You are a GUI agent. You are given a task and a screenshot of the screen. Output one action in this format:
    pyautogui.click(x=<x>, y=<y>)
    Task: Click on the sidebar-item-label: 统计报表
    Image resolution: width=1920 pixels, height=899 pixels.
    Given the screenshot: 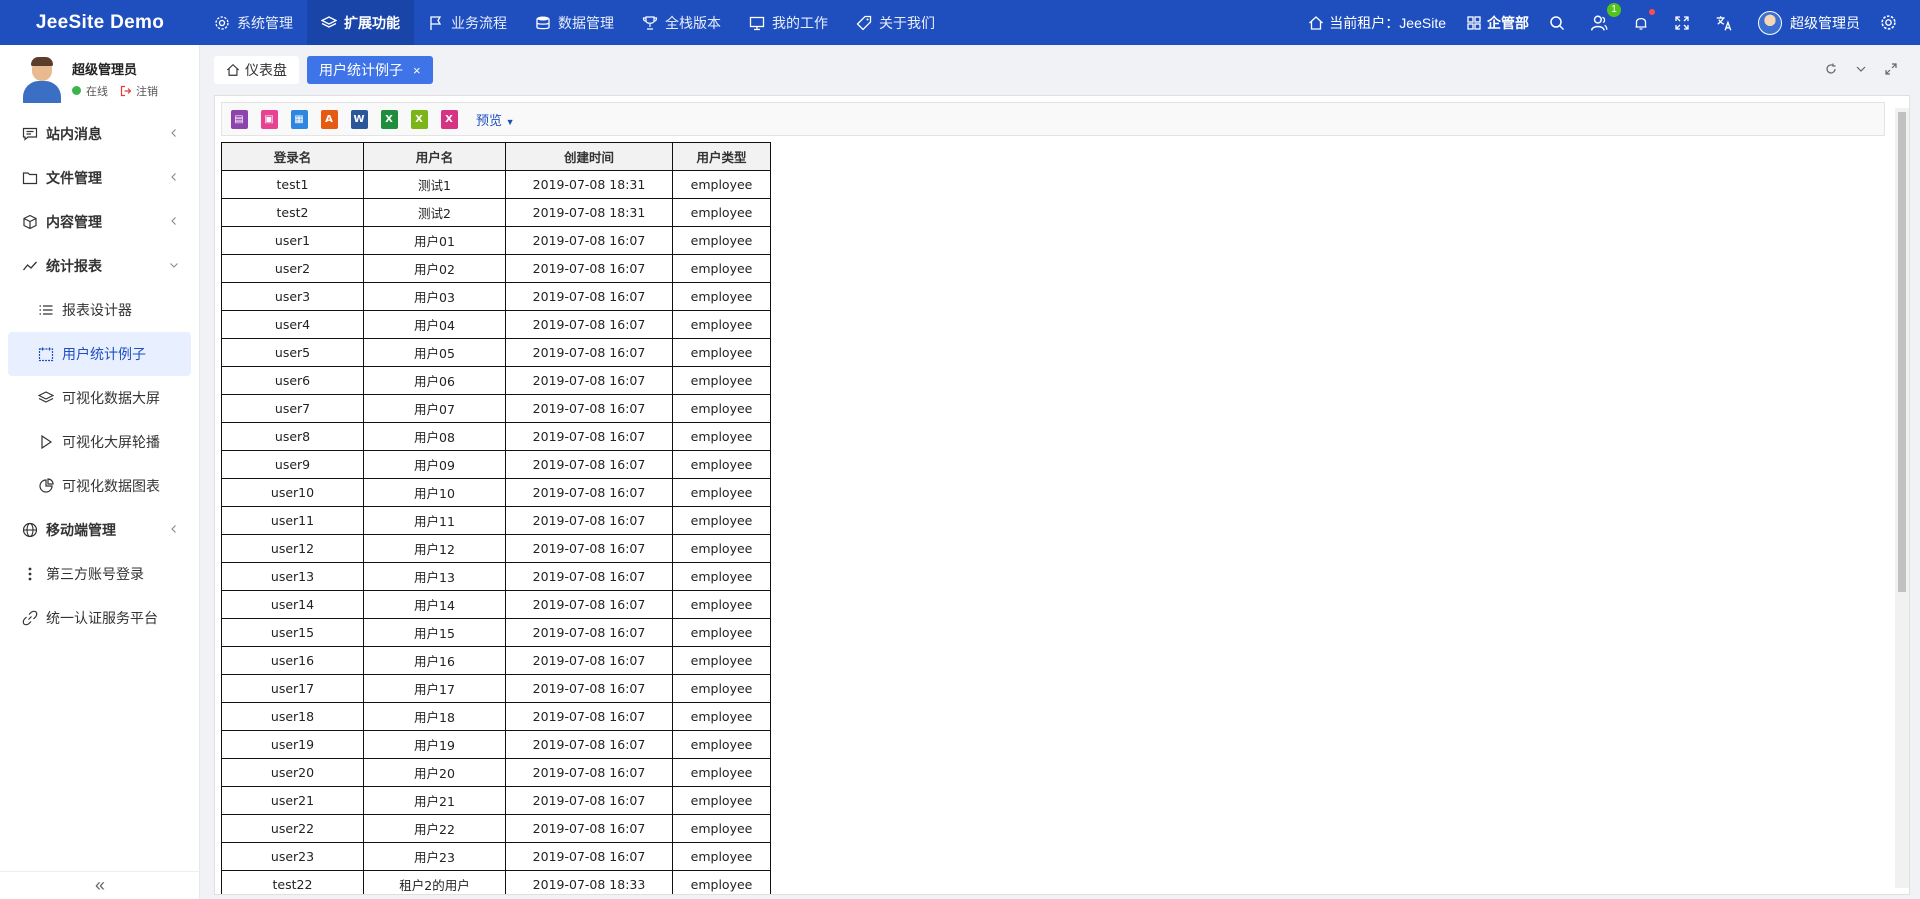 What is the action you would take?
    pyautogui.click(x=74, y=266)
    